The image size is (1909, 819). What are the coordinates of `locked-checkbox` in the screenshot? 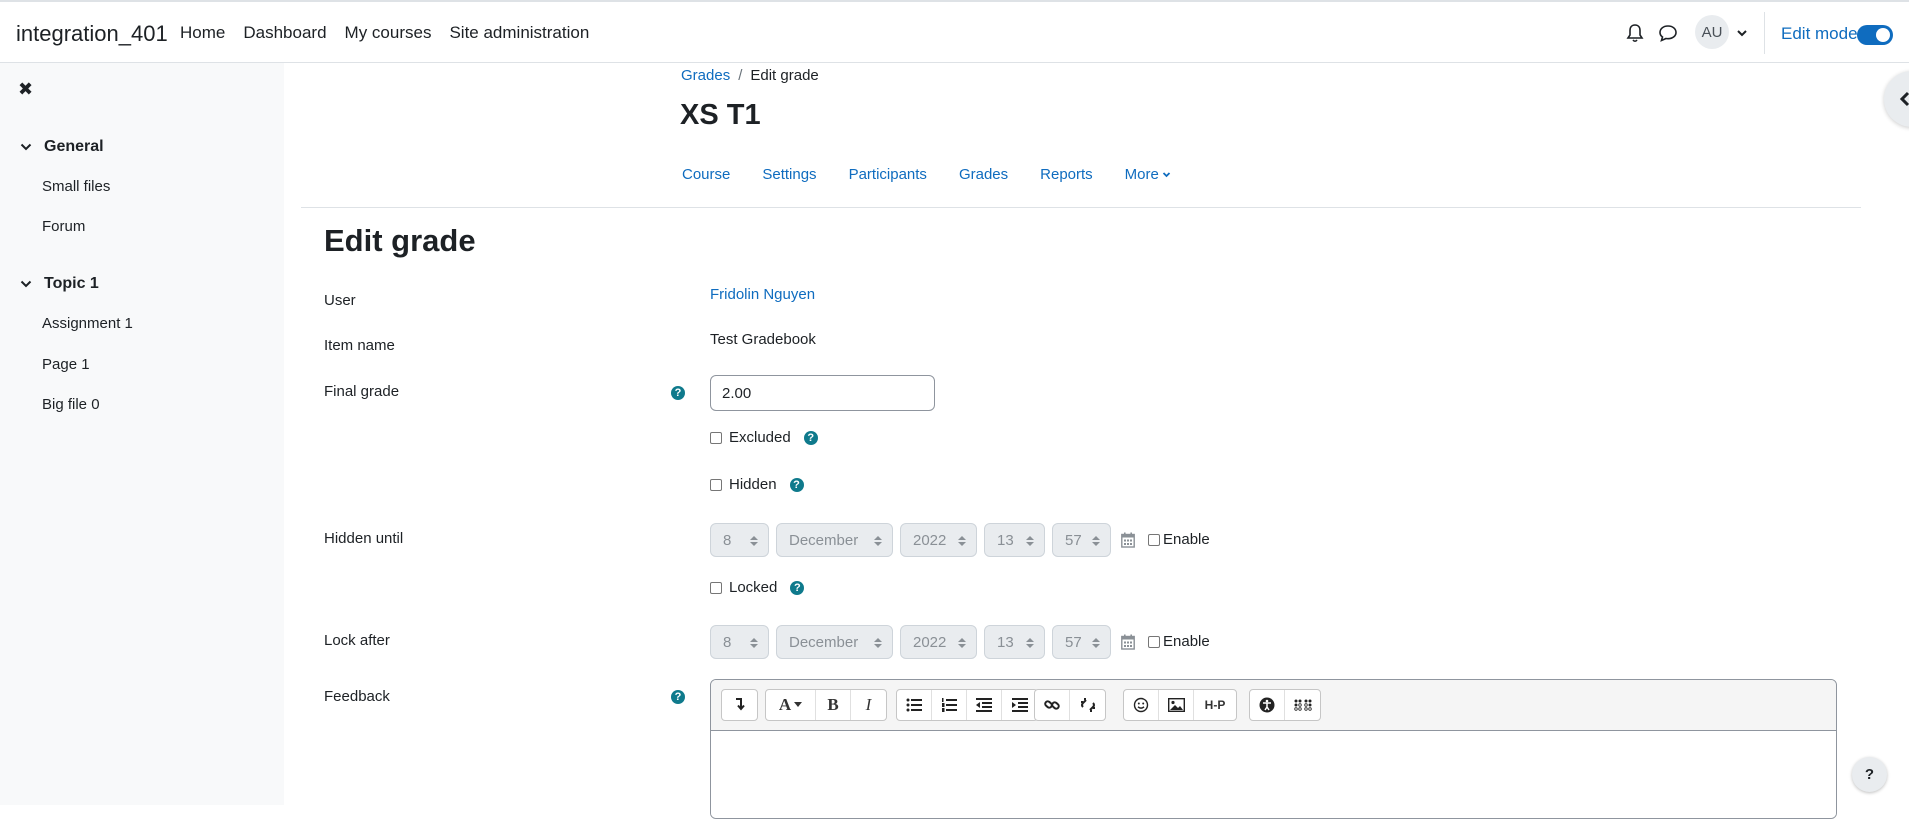 It's located at (716, 587).